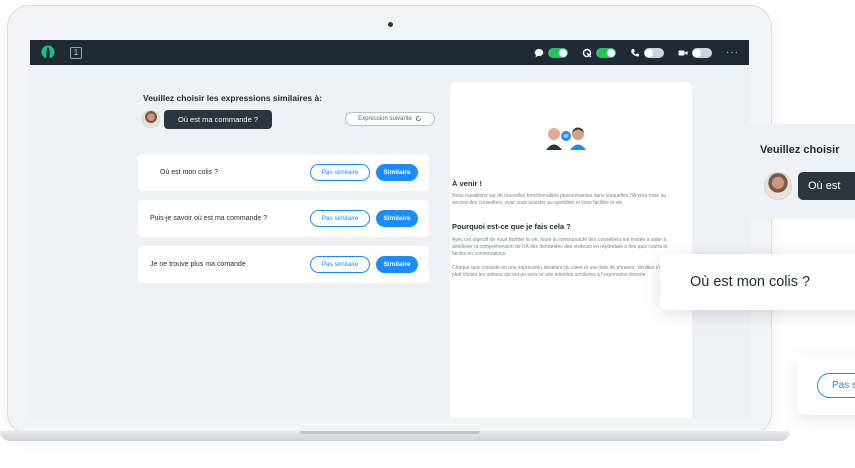 This screenshot has width=855, height=468. What do you see at coordinates (587, 53) in the screenshot?
I see `cobrowse-icon` at bounding box center [587, 53].